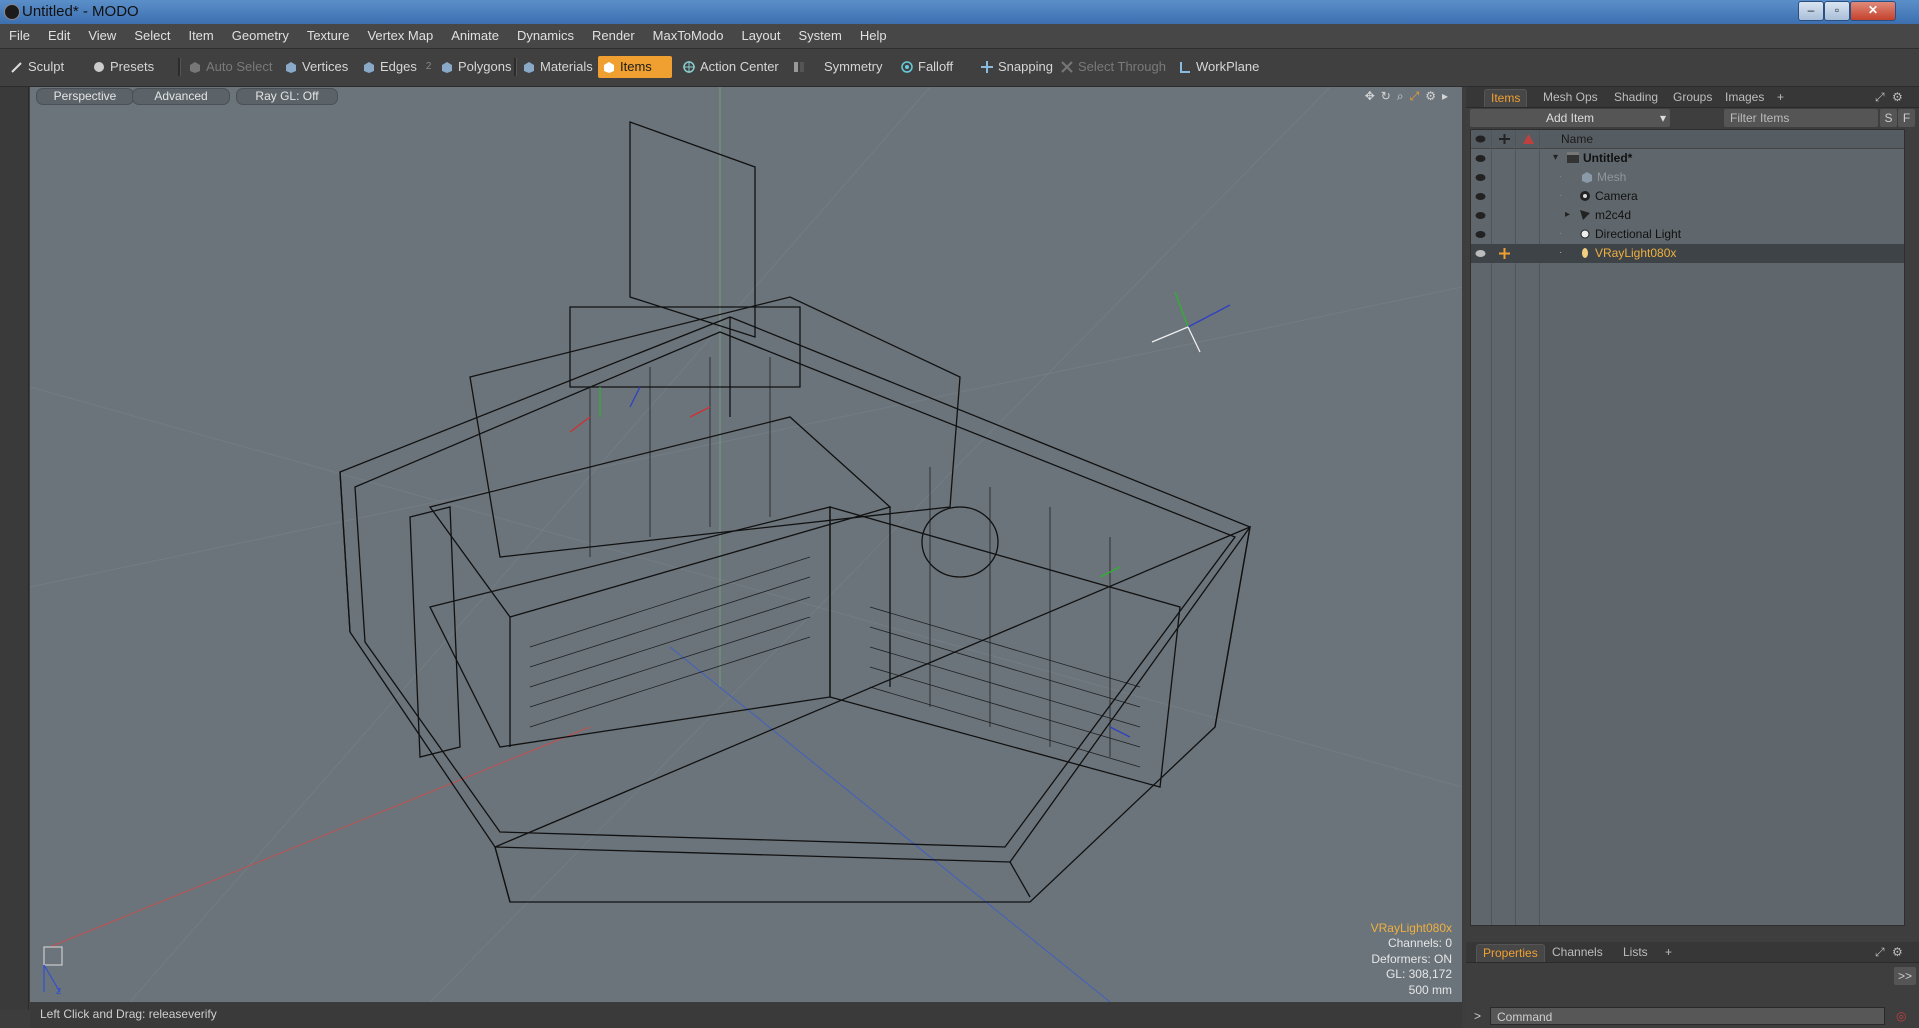 The image size is (1919, 1028). I want to click on close-button: ✕, so click(1873, 11).